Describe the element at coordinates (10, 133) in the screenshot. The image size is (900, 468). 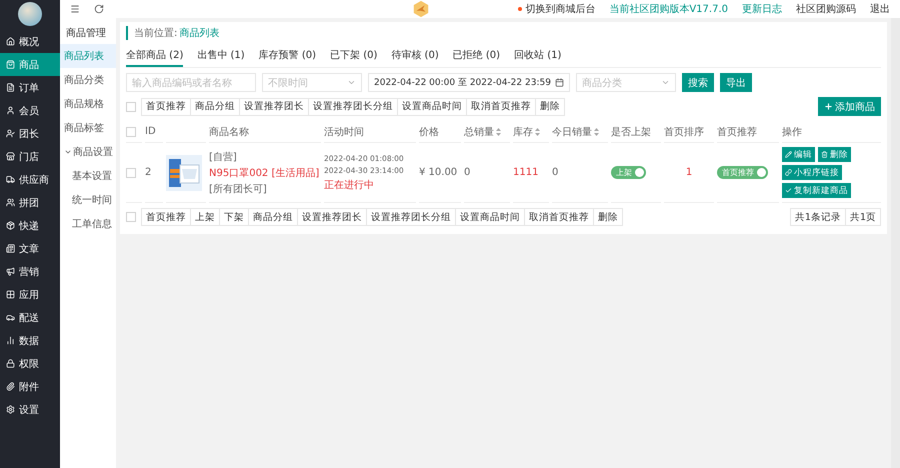
I see `user-check-icon` at that location.